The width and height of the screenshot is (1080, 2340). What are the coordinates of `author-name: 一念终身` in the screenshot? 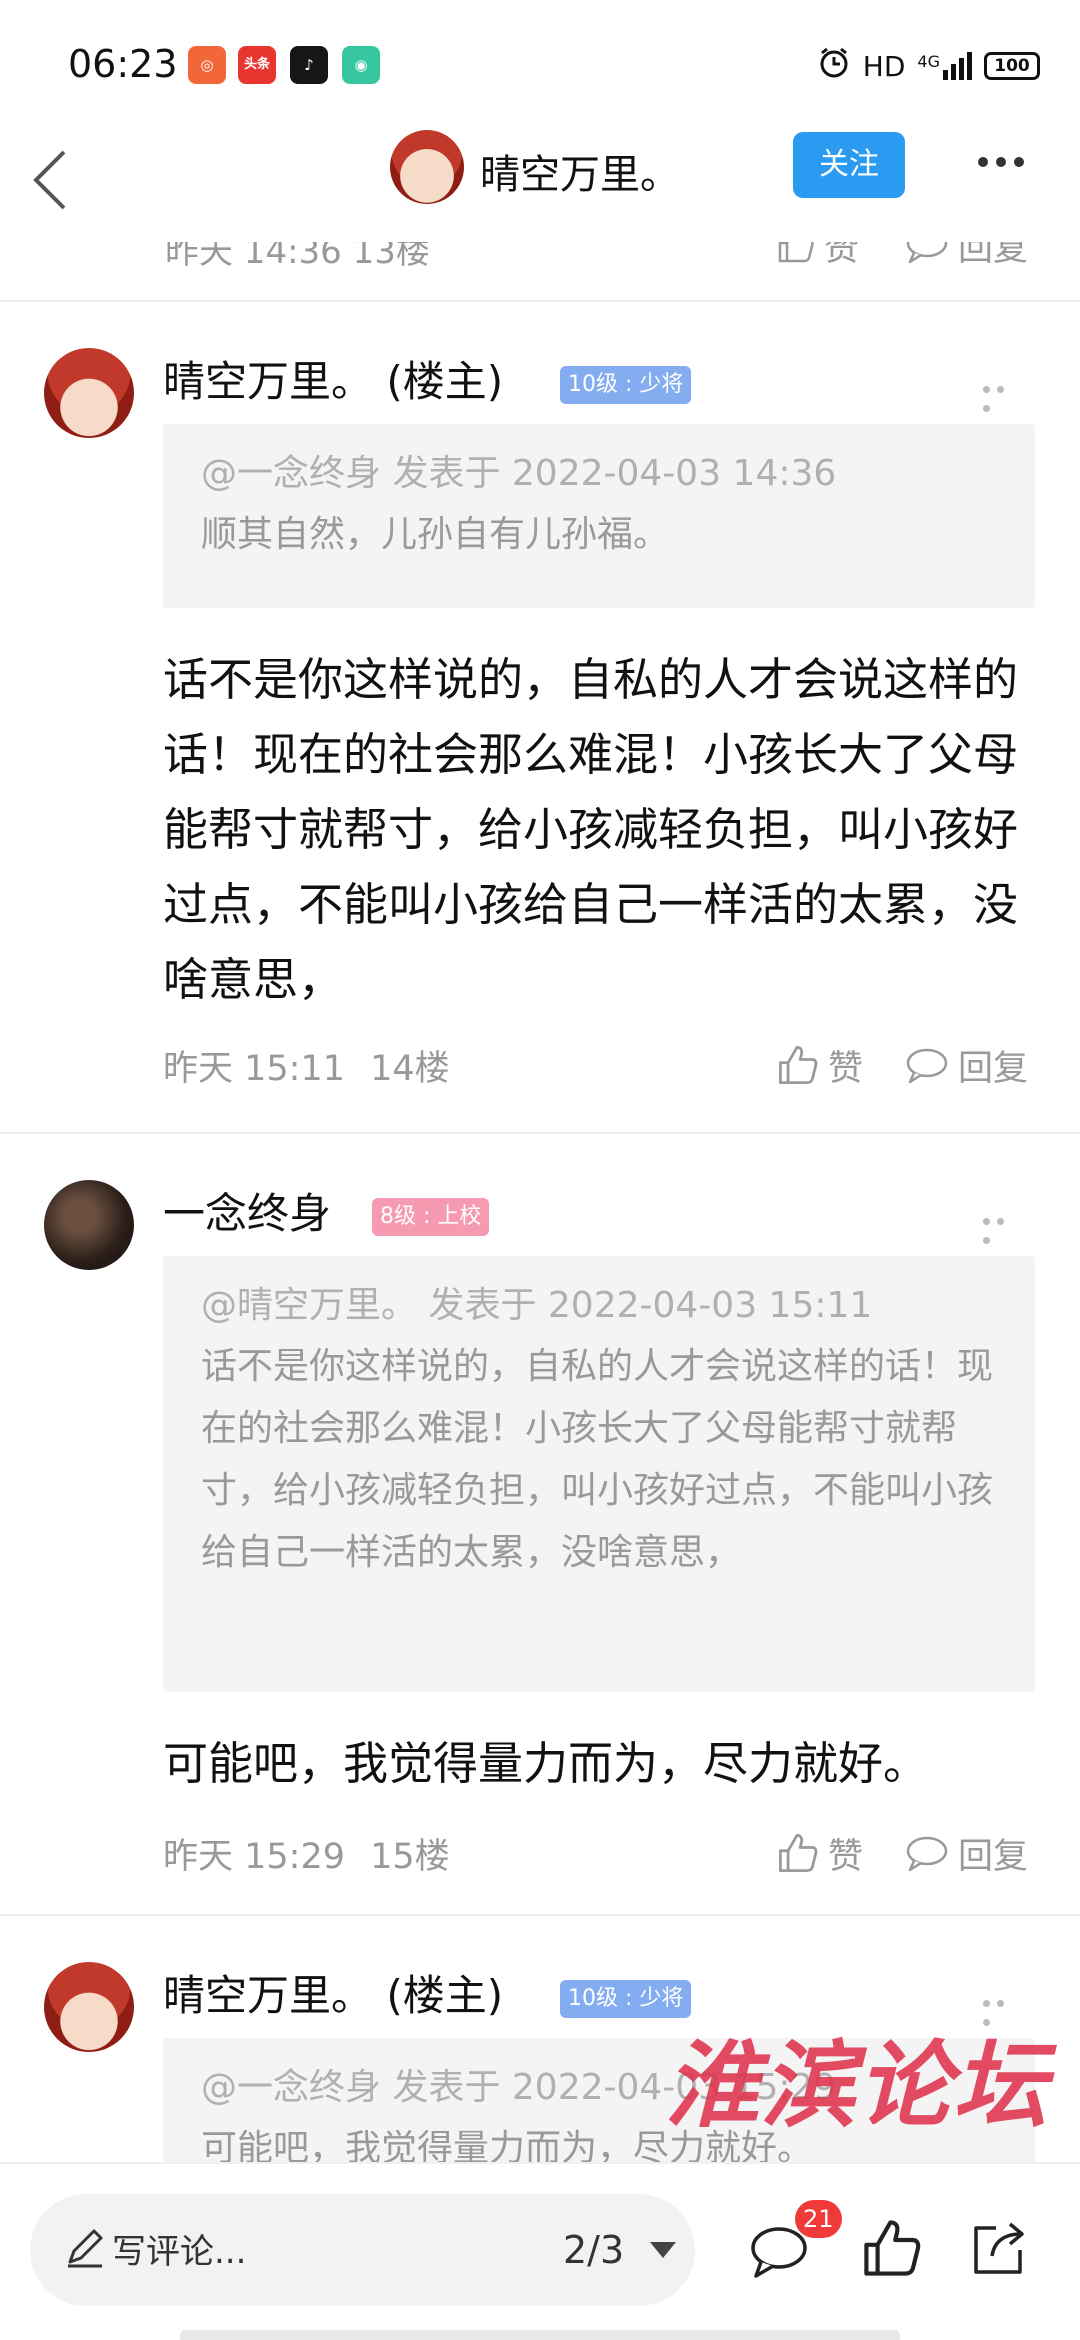 It's located at (247, 1210).